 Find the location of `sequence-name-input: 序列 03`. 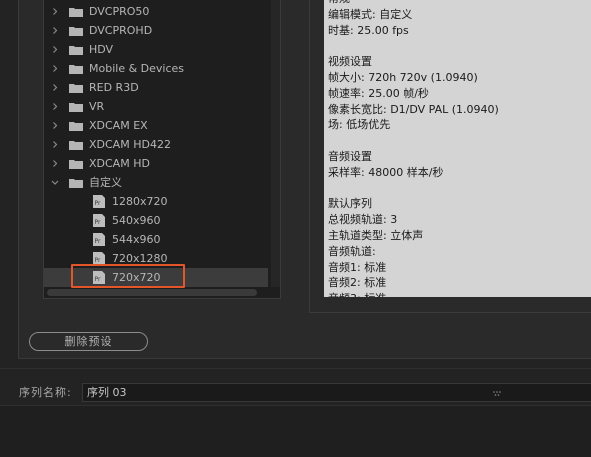

sequence-name-input: 序列 03 is located at coordinates (336, 392).